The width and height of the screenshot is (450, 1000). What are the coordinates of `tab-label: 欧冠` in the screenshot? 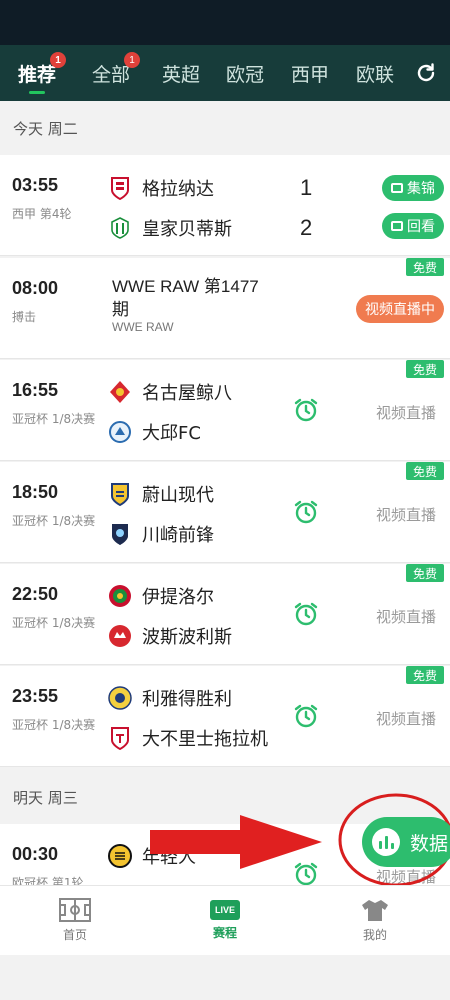 It's located at (244, 74).